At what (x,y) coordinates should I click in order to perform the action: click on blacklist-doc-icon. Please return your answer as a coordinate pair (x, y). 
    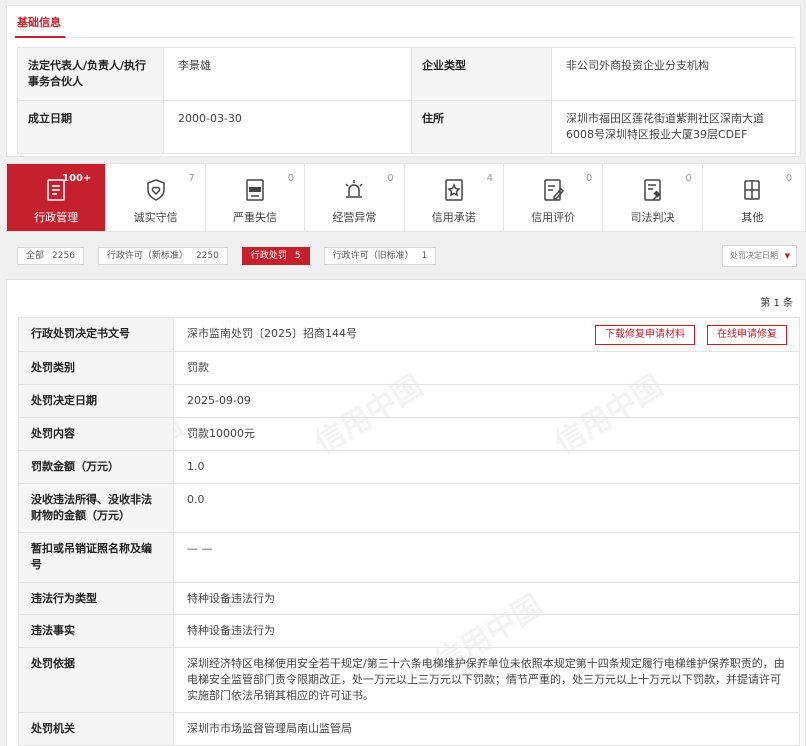
    Looking at the image, I should click on (255, 190).